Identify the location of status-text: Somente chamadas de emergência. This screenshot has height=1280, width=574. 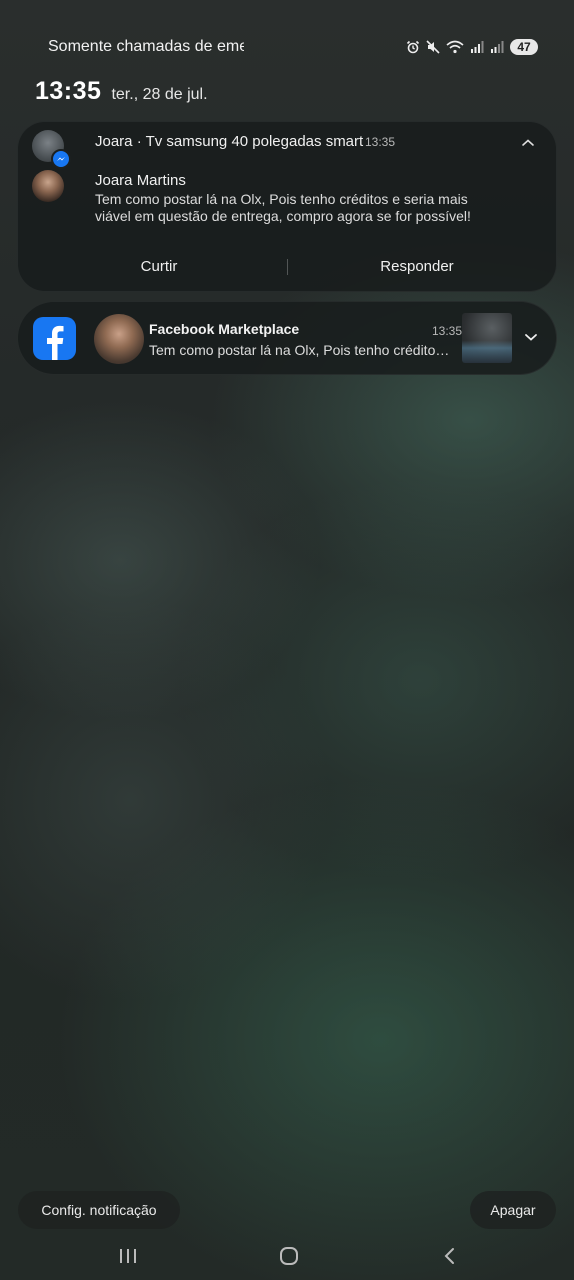
(146, 46).